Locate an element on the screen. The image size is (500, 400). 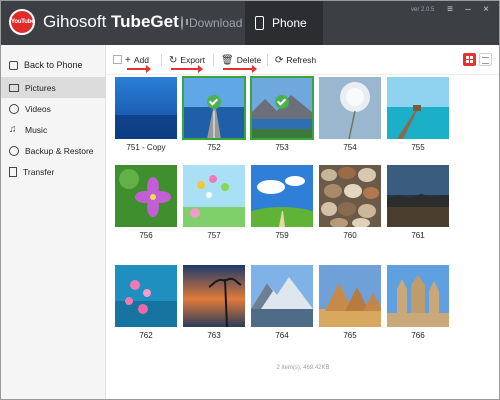
photo-tile: 752 is located at coordinates (214, 120).